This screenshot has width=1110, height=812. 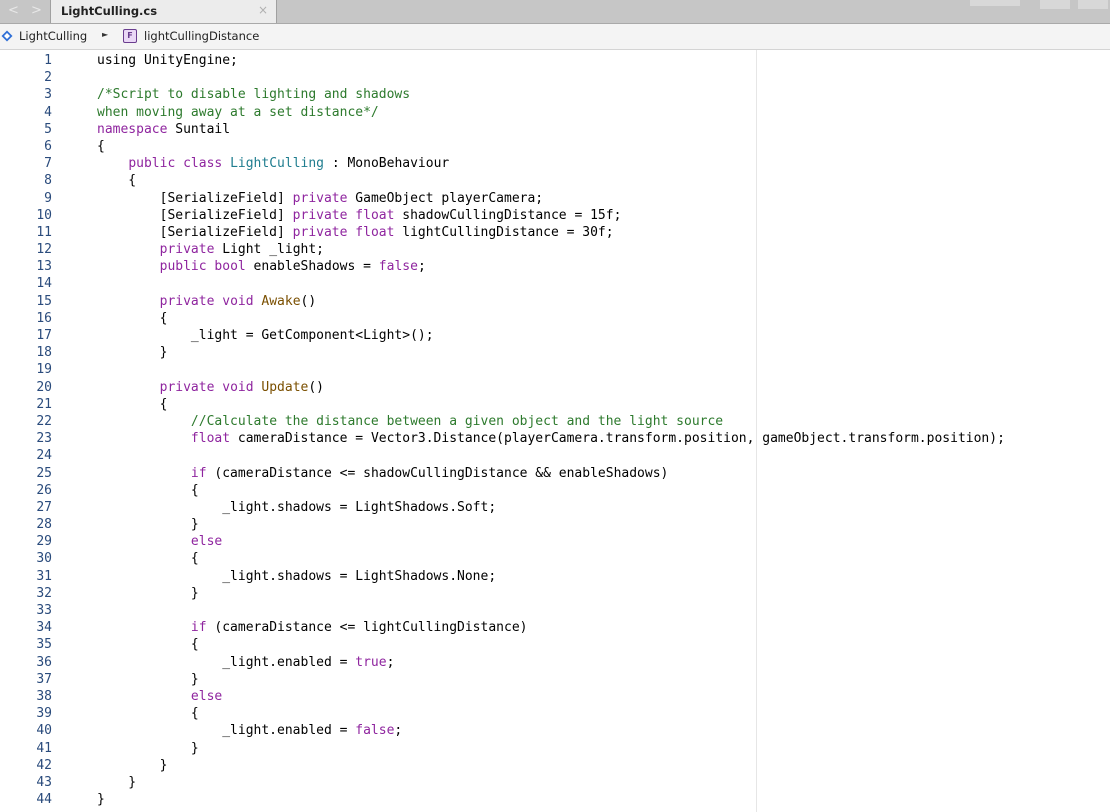 What do you see at coordinates (167, 60) in the screenshot?
I see `code-text: using UnityEngine;` at bounding box center [167, 60].